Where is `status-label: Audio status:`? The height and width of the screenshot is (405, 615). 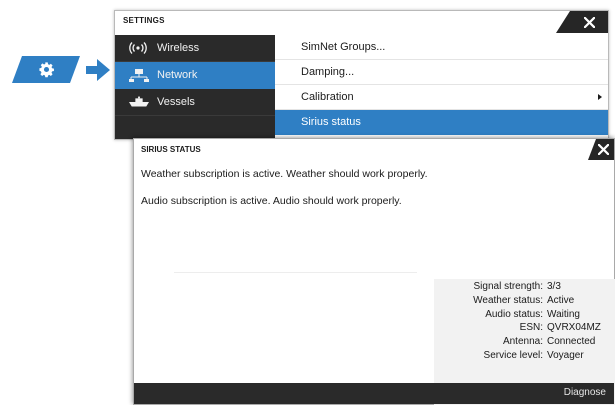
status-label: Audio status: is located at coordinates (514, 314).